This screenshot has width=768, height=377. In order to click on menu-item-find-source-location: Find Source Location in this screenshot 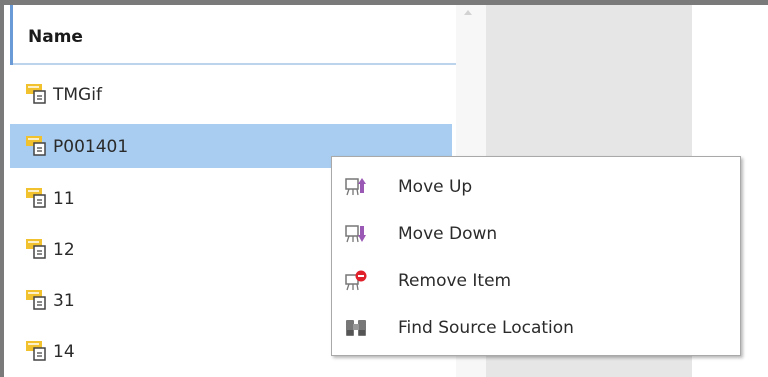, I will do `click(536, 327)`.